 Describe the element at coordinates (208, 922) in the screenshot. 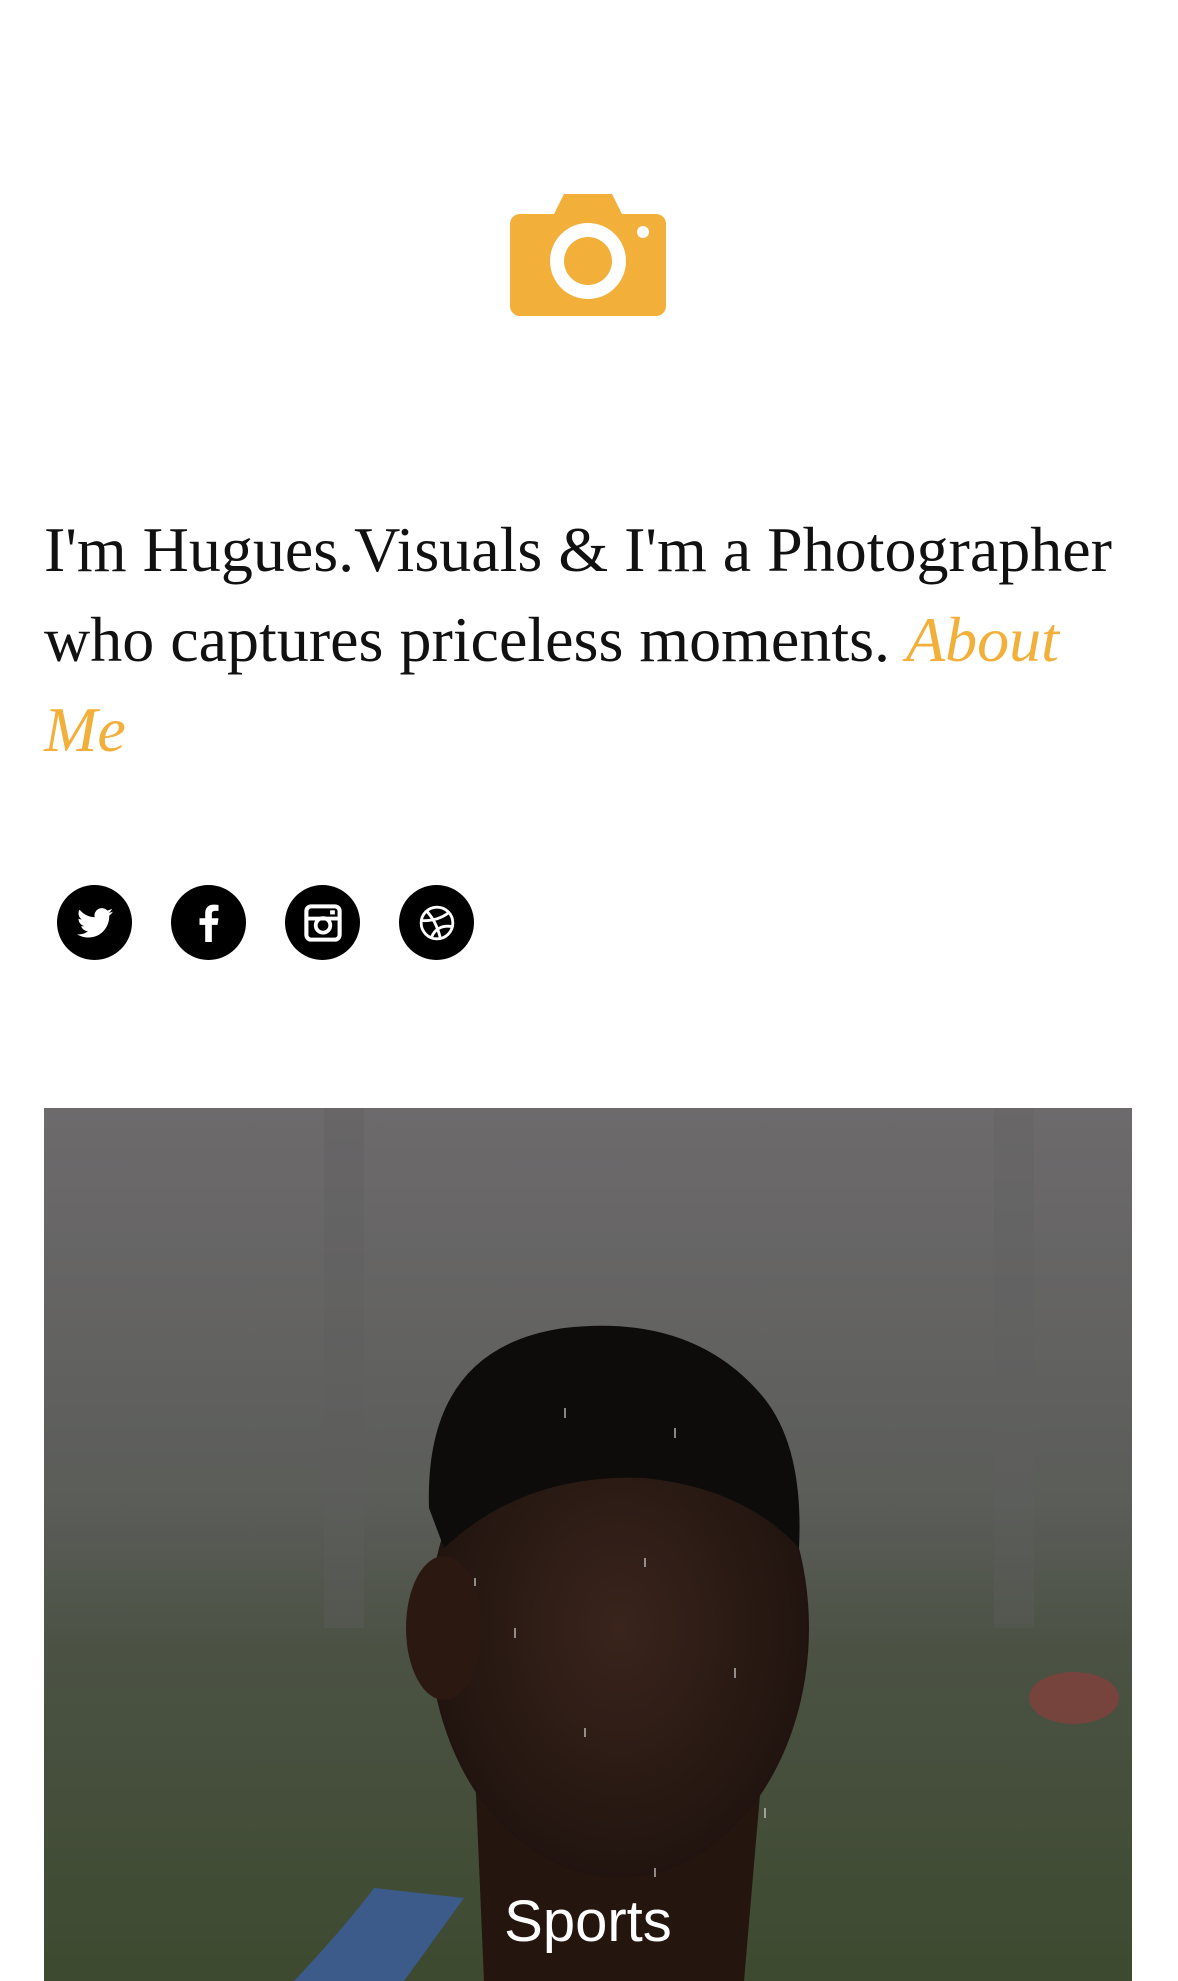

I see `facebook-icon` at that location.